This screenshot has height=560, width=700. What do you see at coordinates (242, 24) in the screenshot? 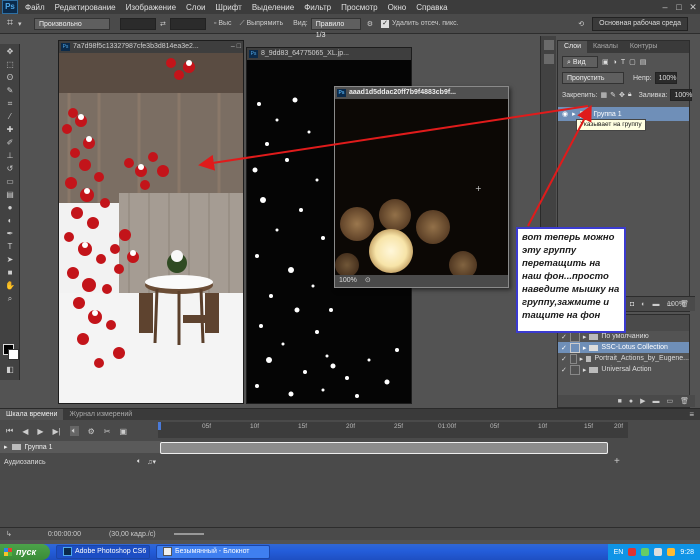
I see `straighten-icon: ⟋` at bounding box center [242, 24].